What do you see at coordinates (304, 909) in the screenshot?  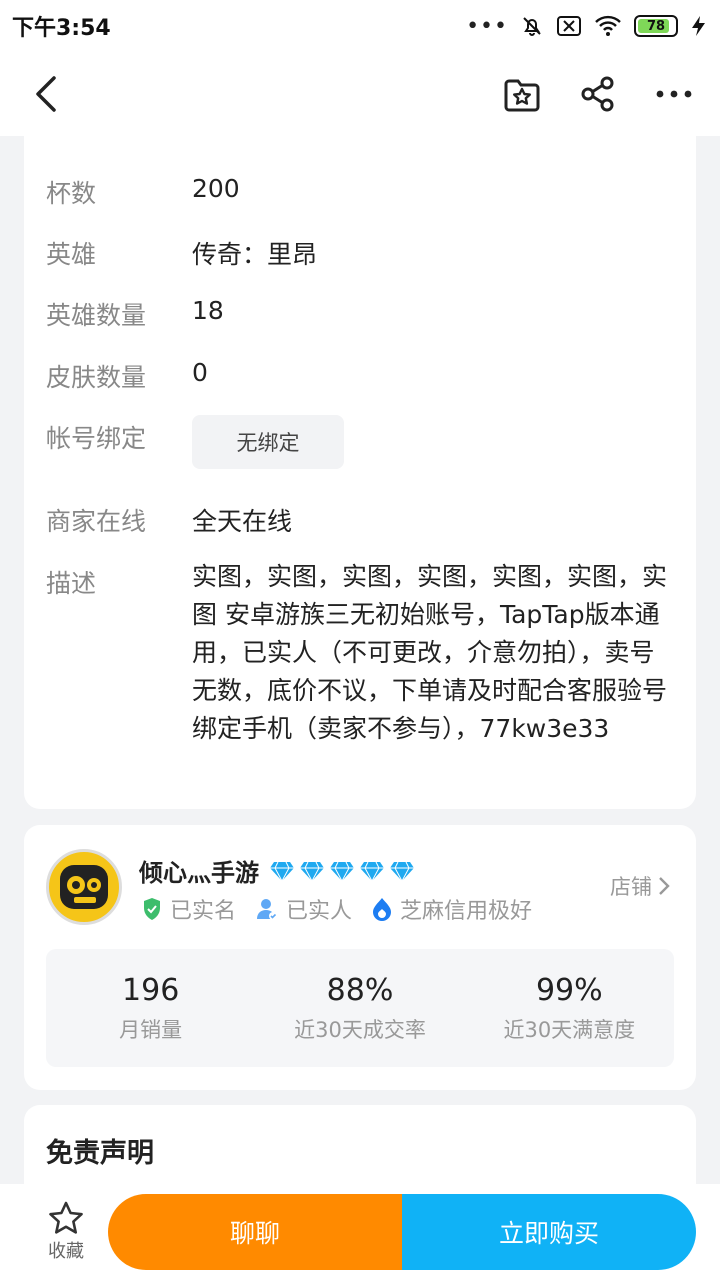 I see `verified-person-badge: 已实人` at bounding box center [304, 909].